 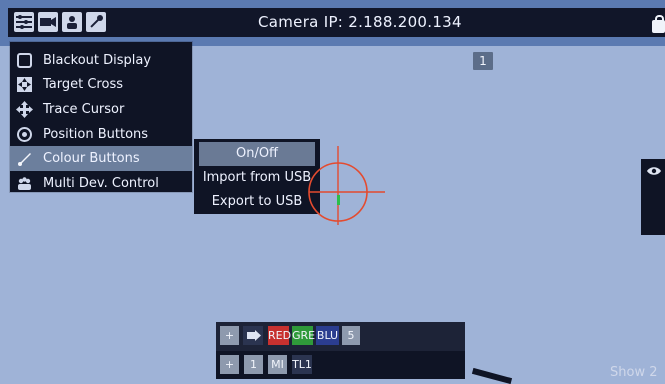 I want to click on target-crosshair, so click(x=346, y=185).